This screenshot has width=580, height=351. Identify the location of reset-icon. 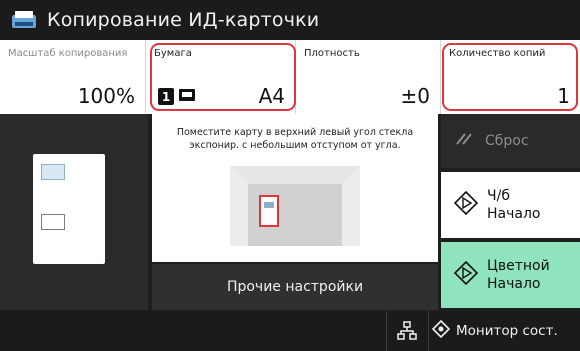
(464, 141).